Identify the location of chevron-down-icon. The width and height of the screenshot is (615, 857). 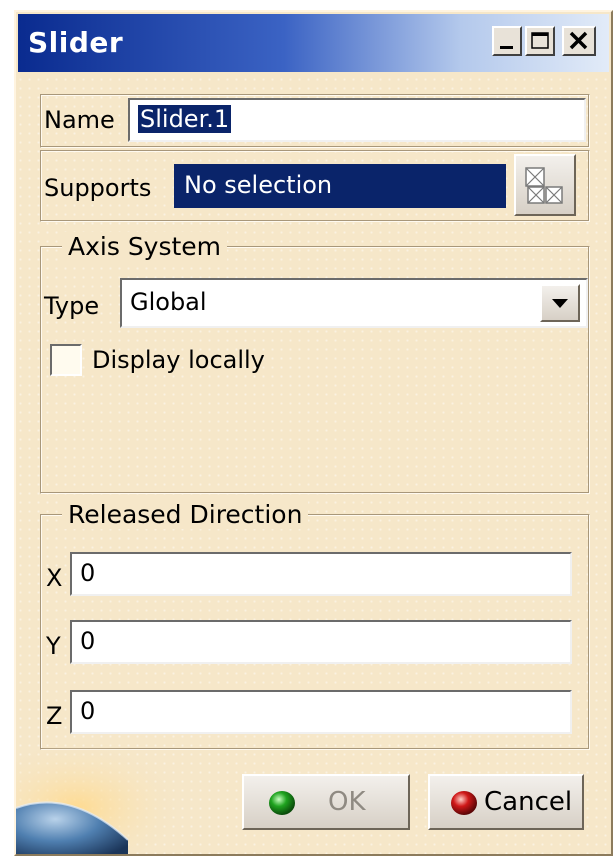
(560, 303).